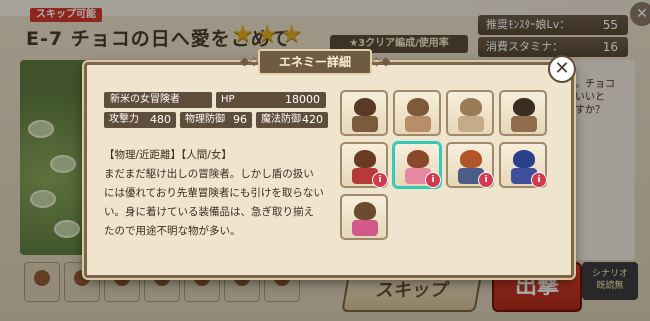 The width and height of the screenshot is (650, 321). I want to click on desc-line: い。身に着けている装備品は、急ぎ取り揃え, so click(209, 212).